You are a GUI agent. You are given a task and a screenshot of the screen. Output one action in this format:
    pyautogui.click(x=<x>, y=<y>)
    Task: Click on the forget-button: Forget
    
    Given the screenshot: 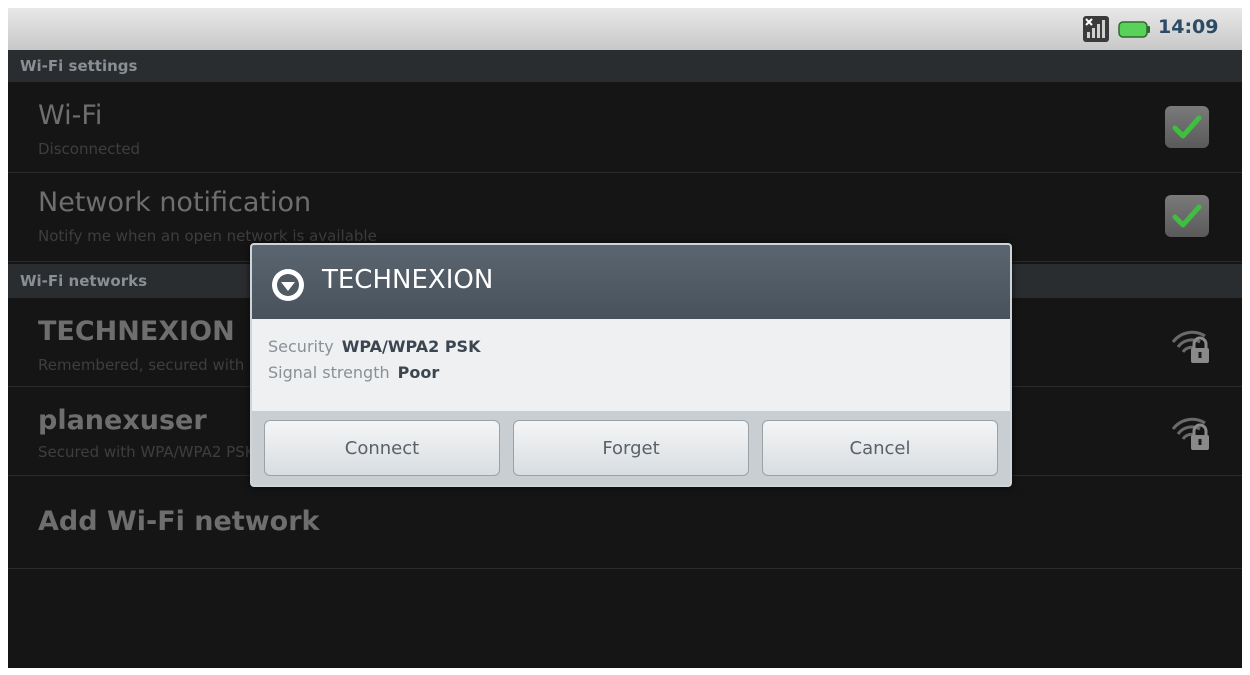 What is the action you would take?
    pyautogui.click(x=631, y=448)
    